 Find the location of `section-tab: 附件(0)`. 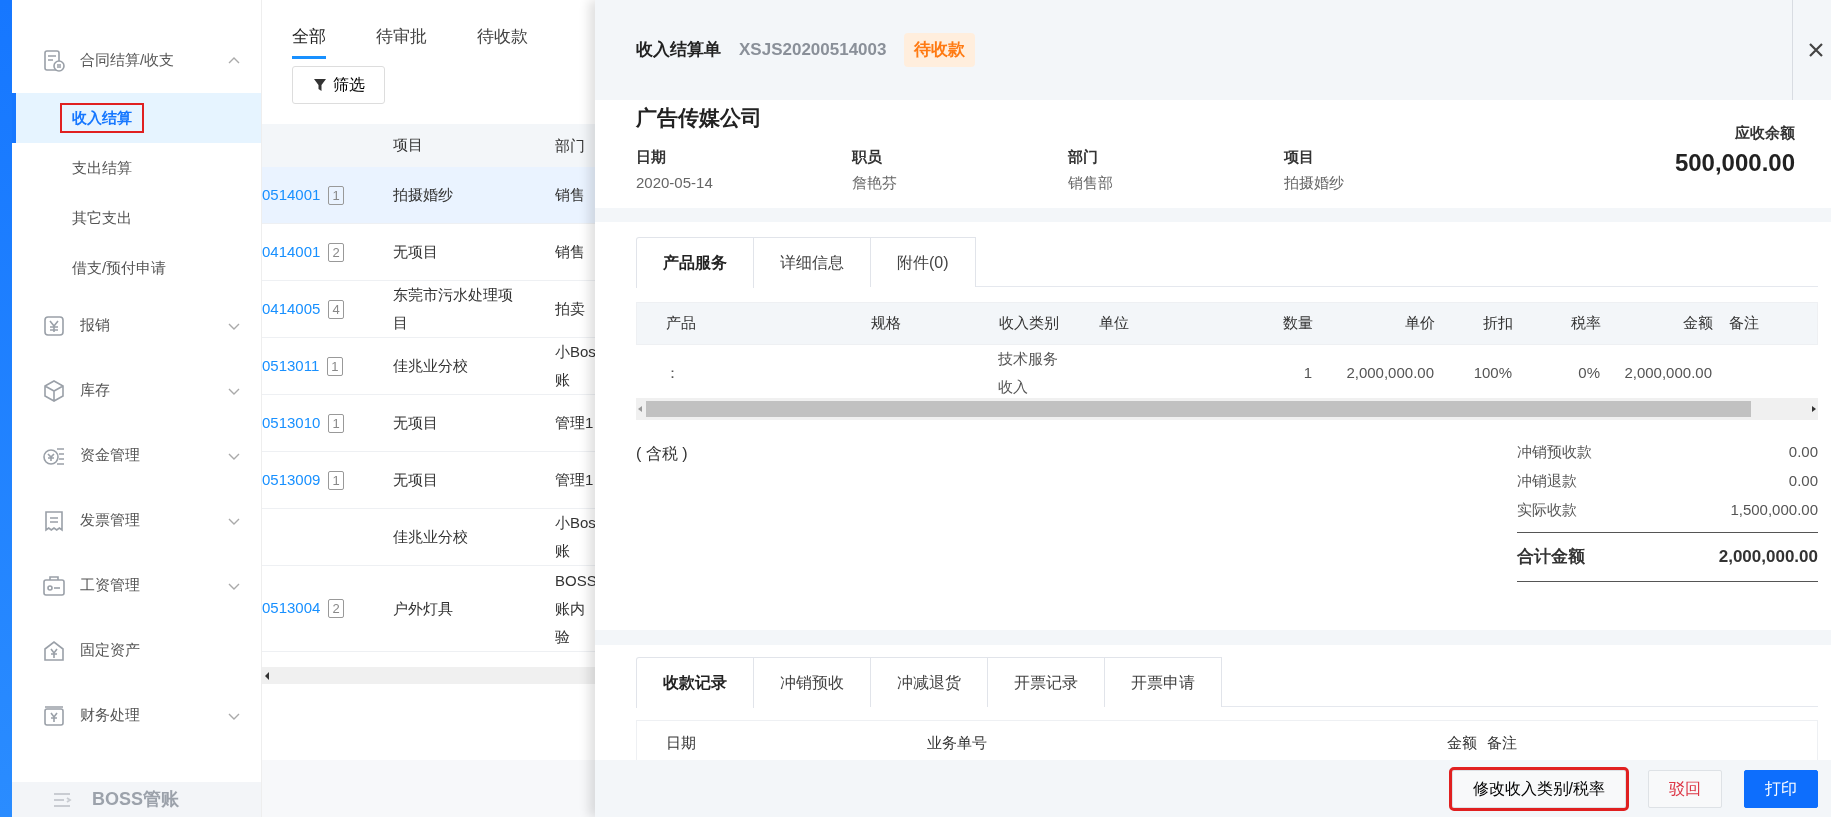

section-tab: 附件(0) is located at coordinates (923, 262).